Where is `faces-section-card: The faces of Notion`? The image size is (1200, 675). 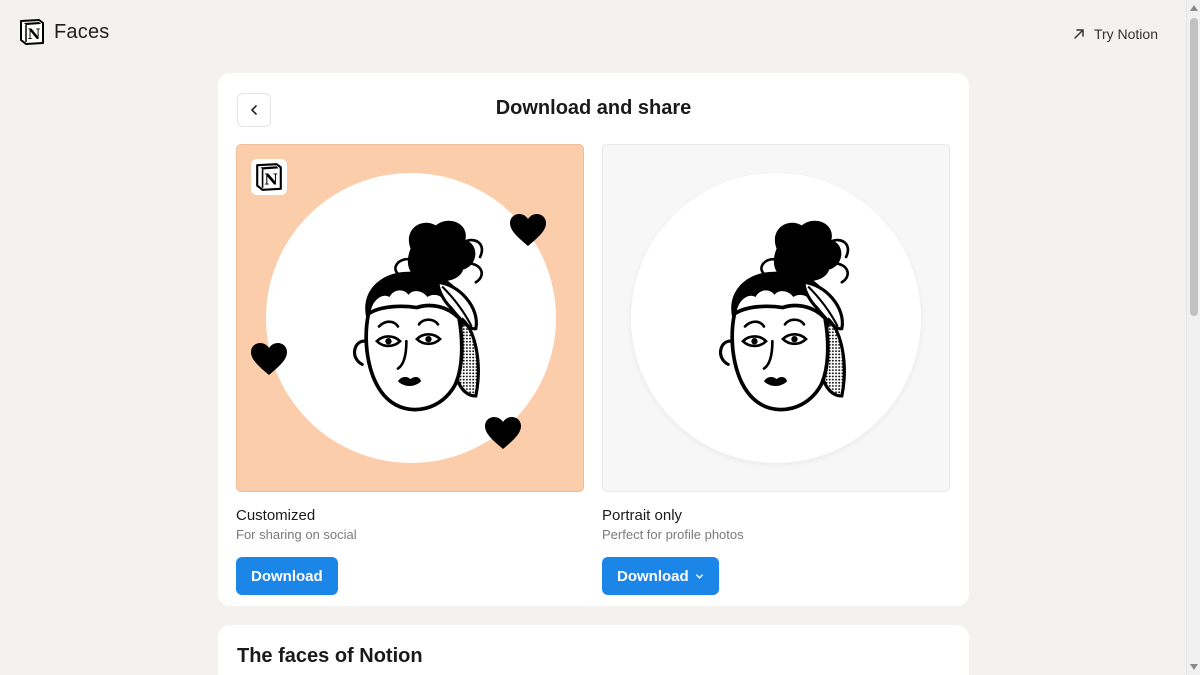 faces-section-card: The faces of Notion is located at coordinates (593, 650).